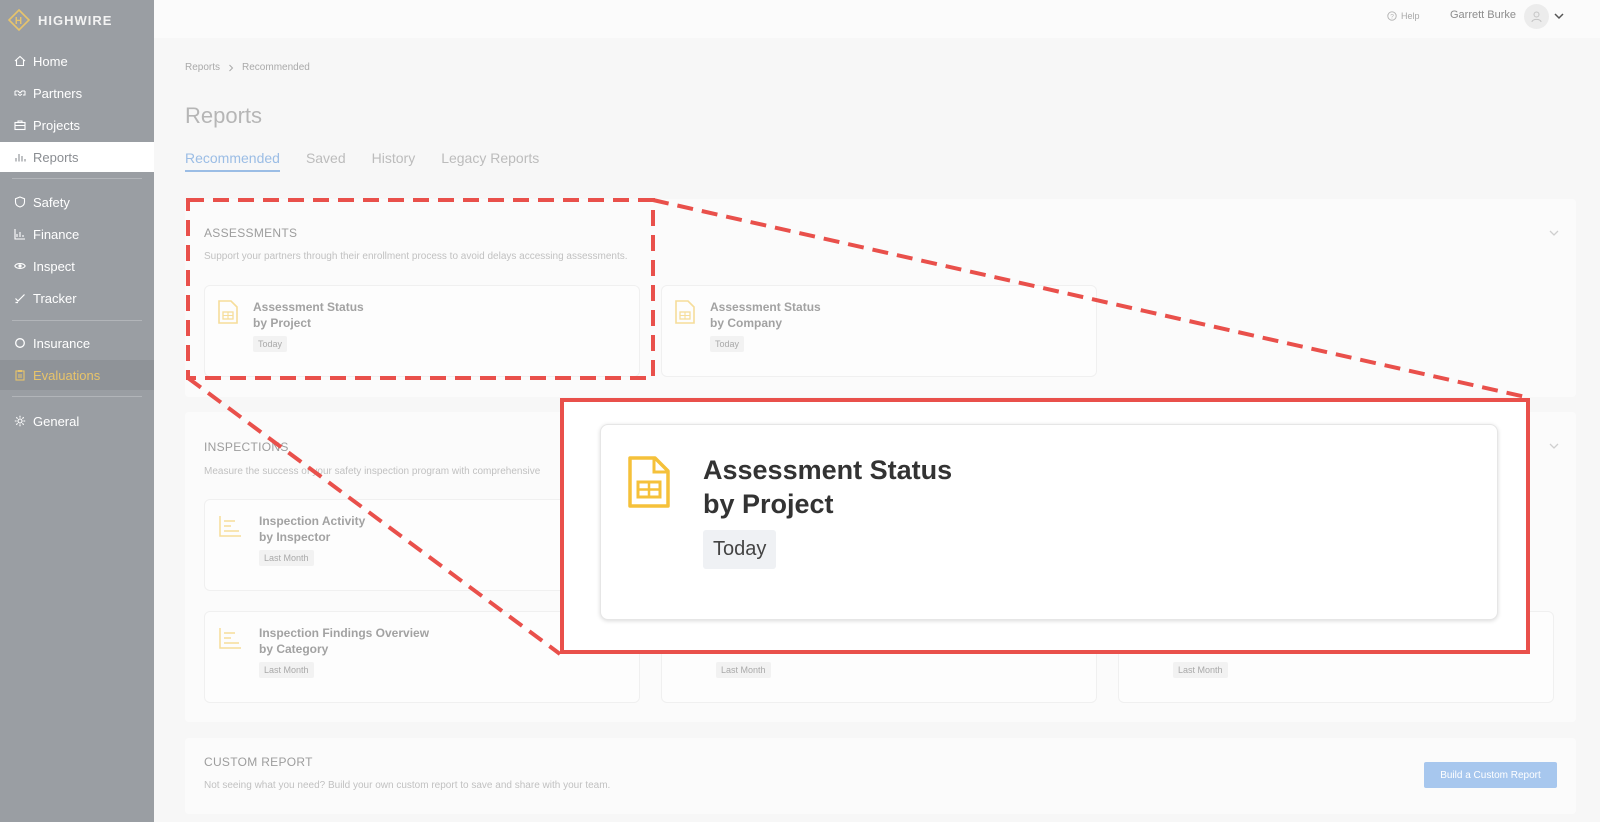 This screenshot has height=822, width=1600. Describe the element at coordinates (77, 375) in the screenshot. I see `sidebar-item-evaluations: Evaluations` at that location.